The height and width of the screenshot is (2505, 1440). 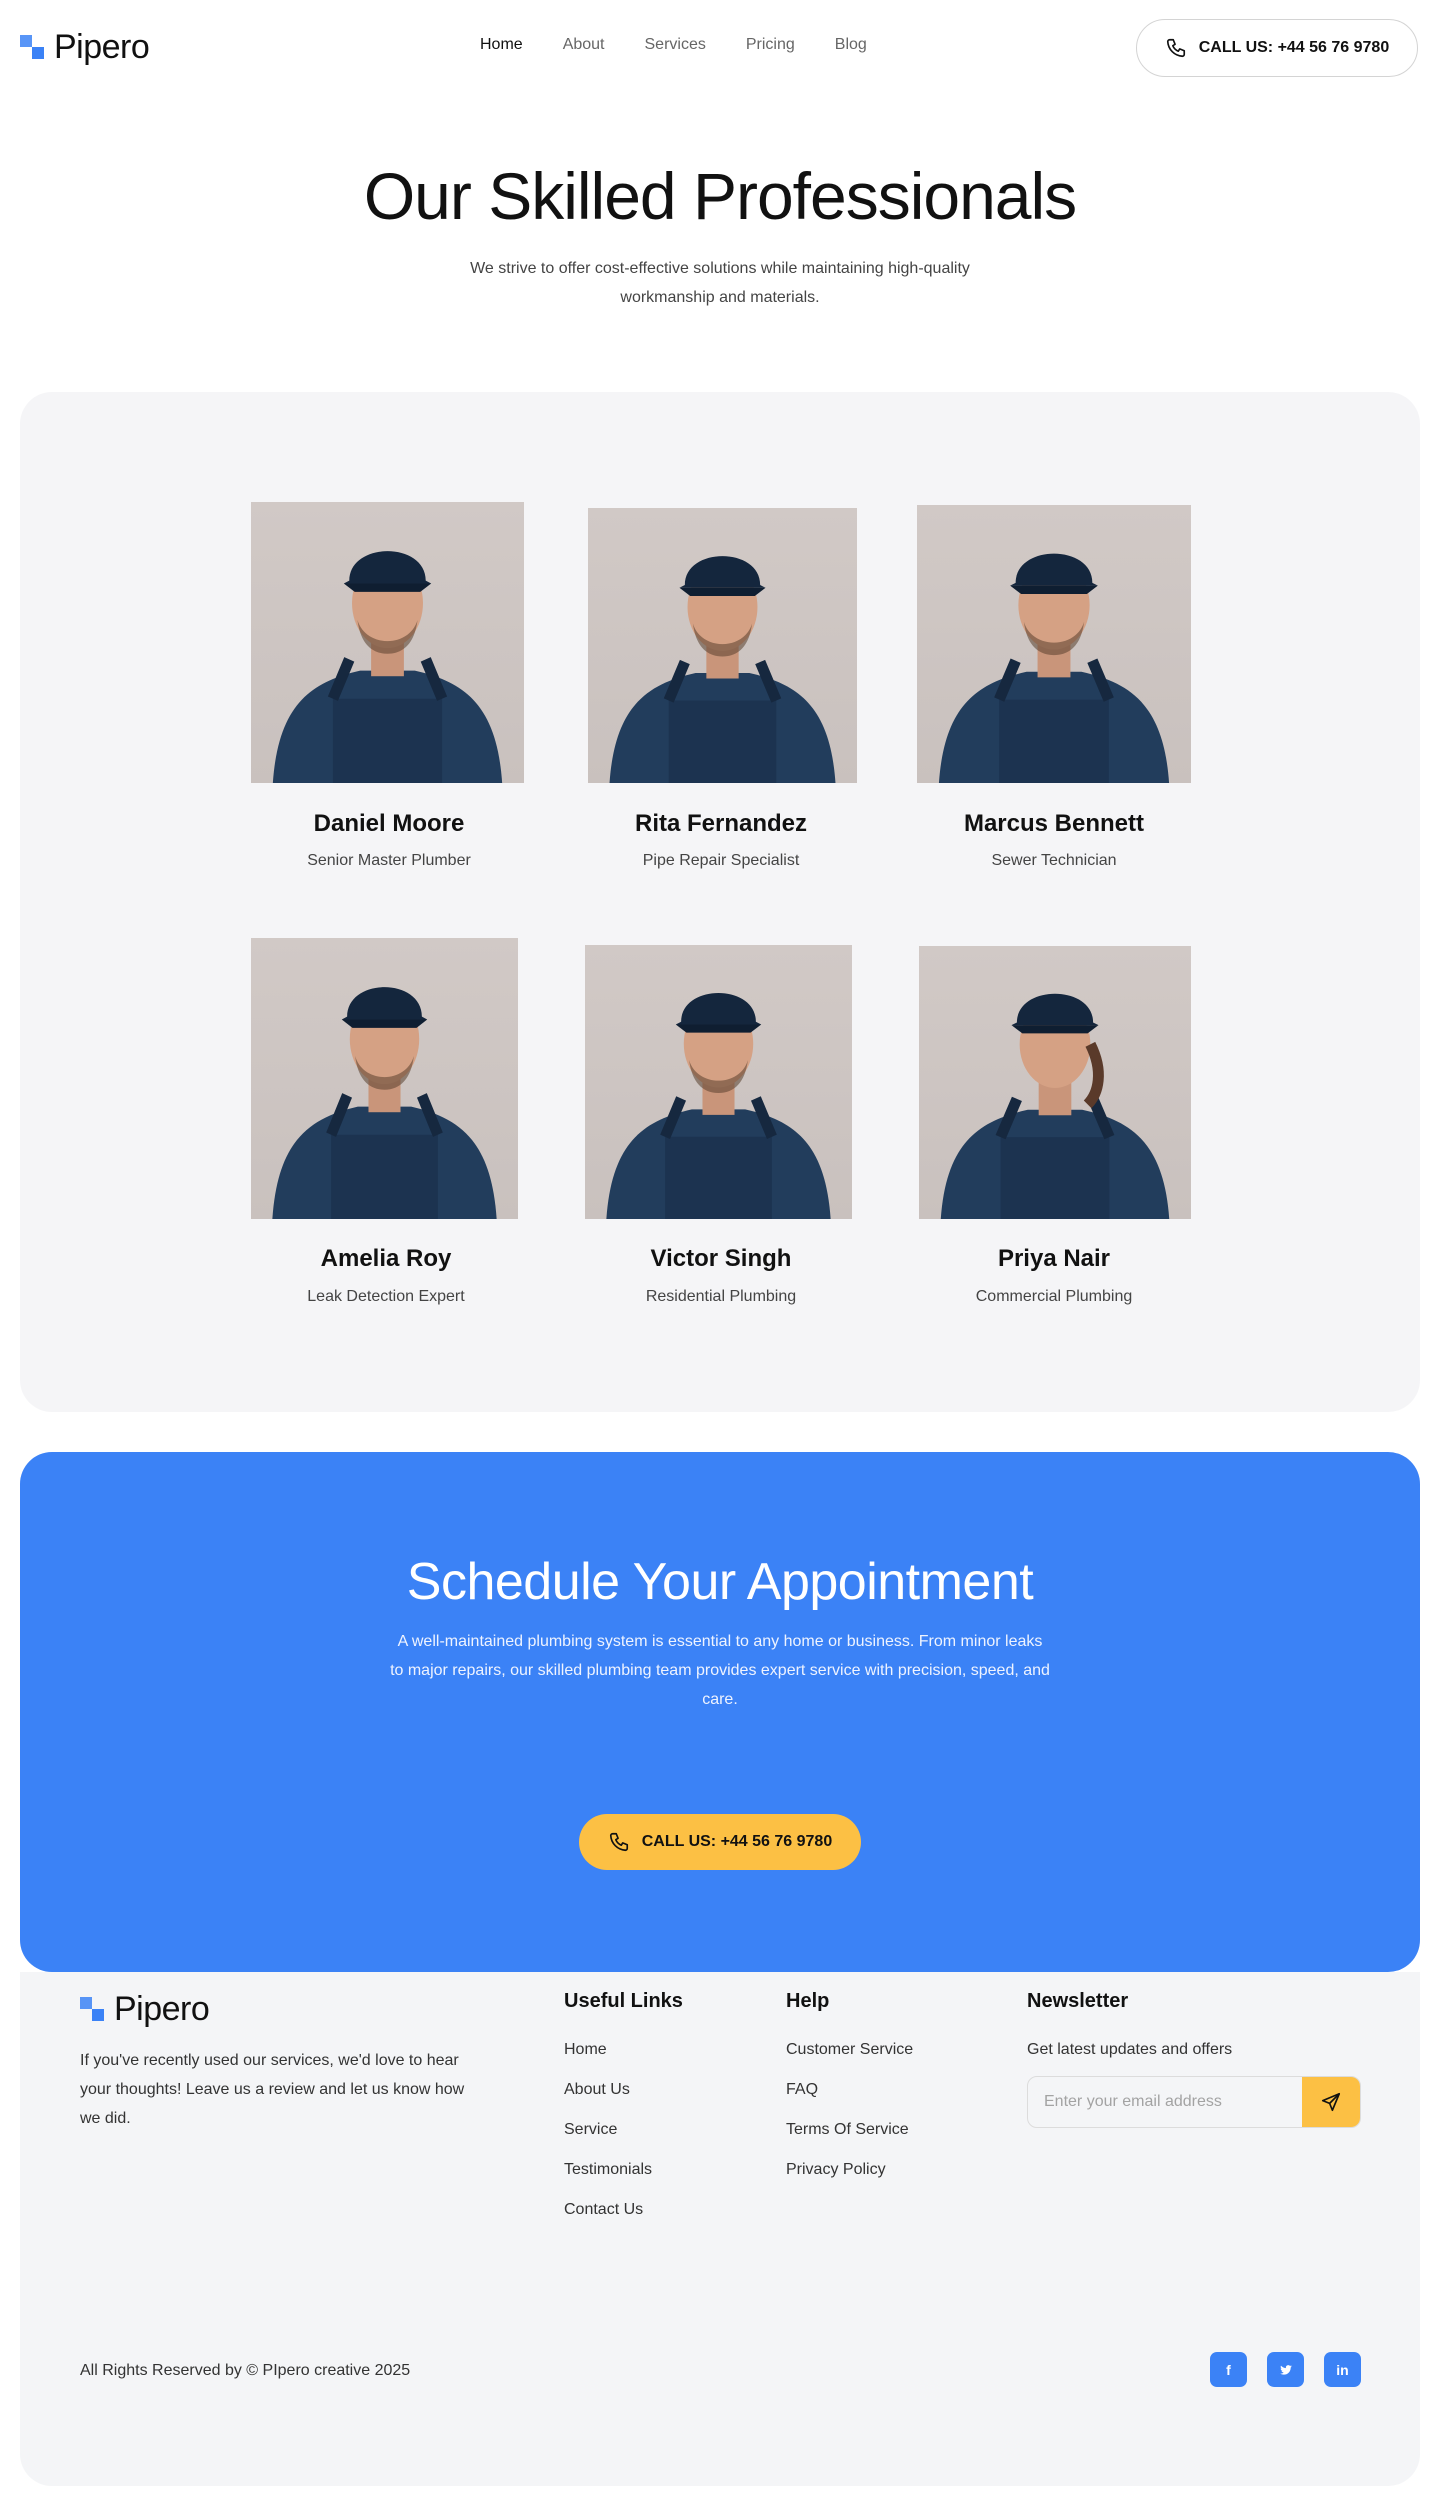 I want to click on nav-blog: Blog, so click(x=851, y=45).